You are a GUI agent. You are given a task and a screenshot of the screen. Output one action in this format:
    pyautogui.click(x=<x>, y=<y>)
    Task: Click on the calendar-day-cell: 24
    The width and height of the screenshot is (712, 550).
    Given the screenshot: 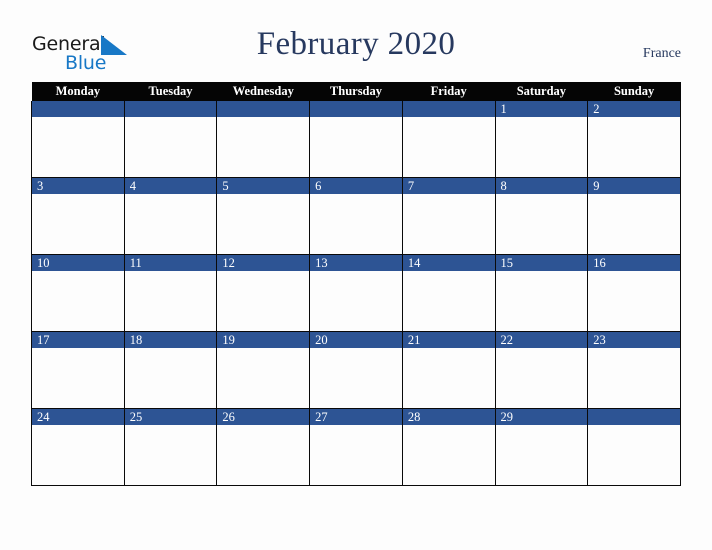 What is the action you would take?
    pyautogui.click(x=78, y=447)
    